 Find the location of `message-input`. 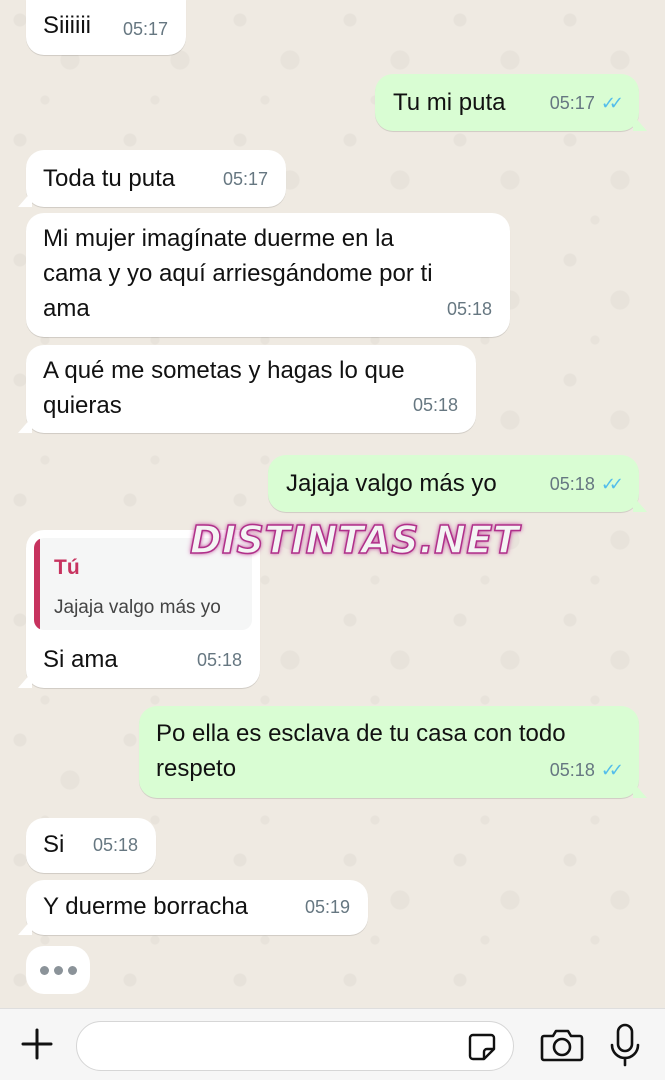

message-input is located at coordinates (295, 1046).